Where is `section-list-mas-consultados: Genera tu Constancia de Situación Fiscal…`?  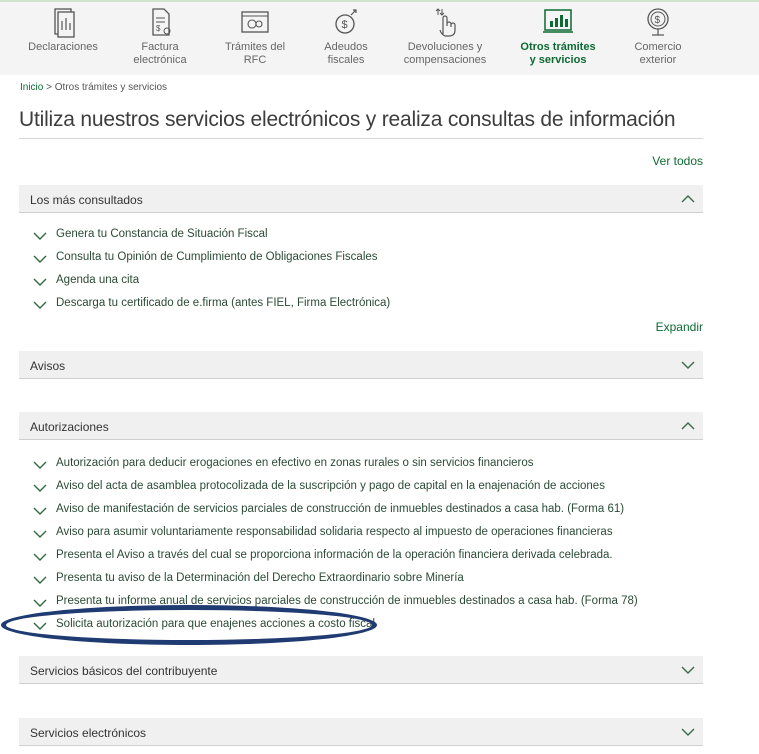
section-list-mas-consultados: Genera tu Constancia de Situación Fiscal… is located at coordinates (353, 274).